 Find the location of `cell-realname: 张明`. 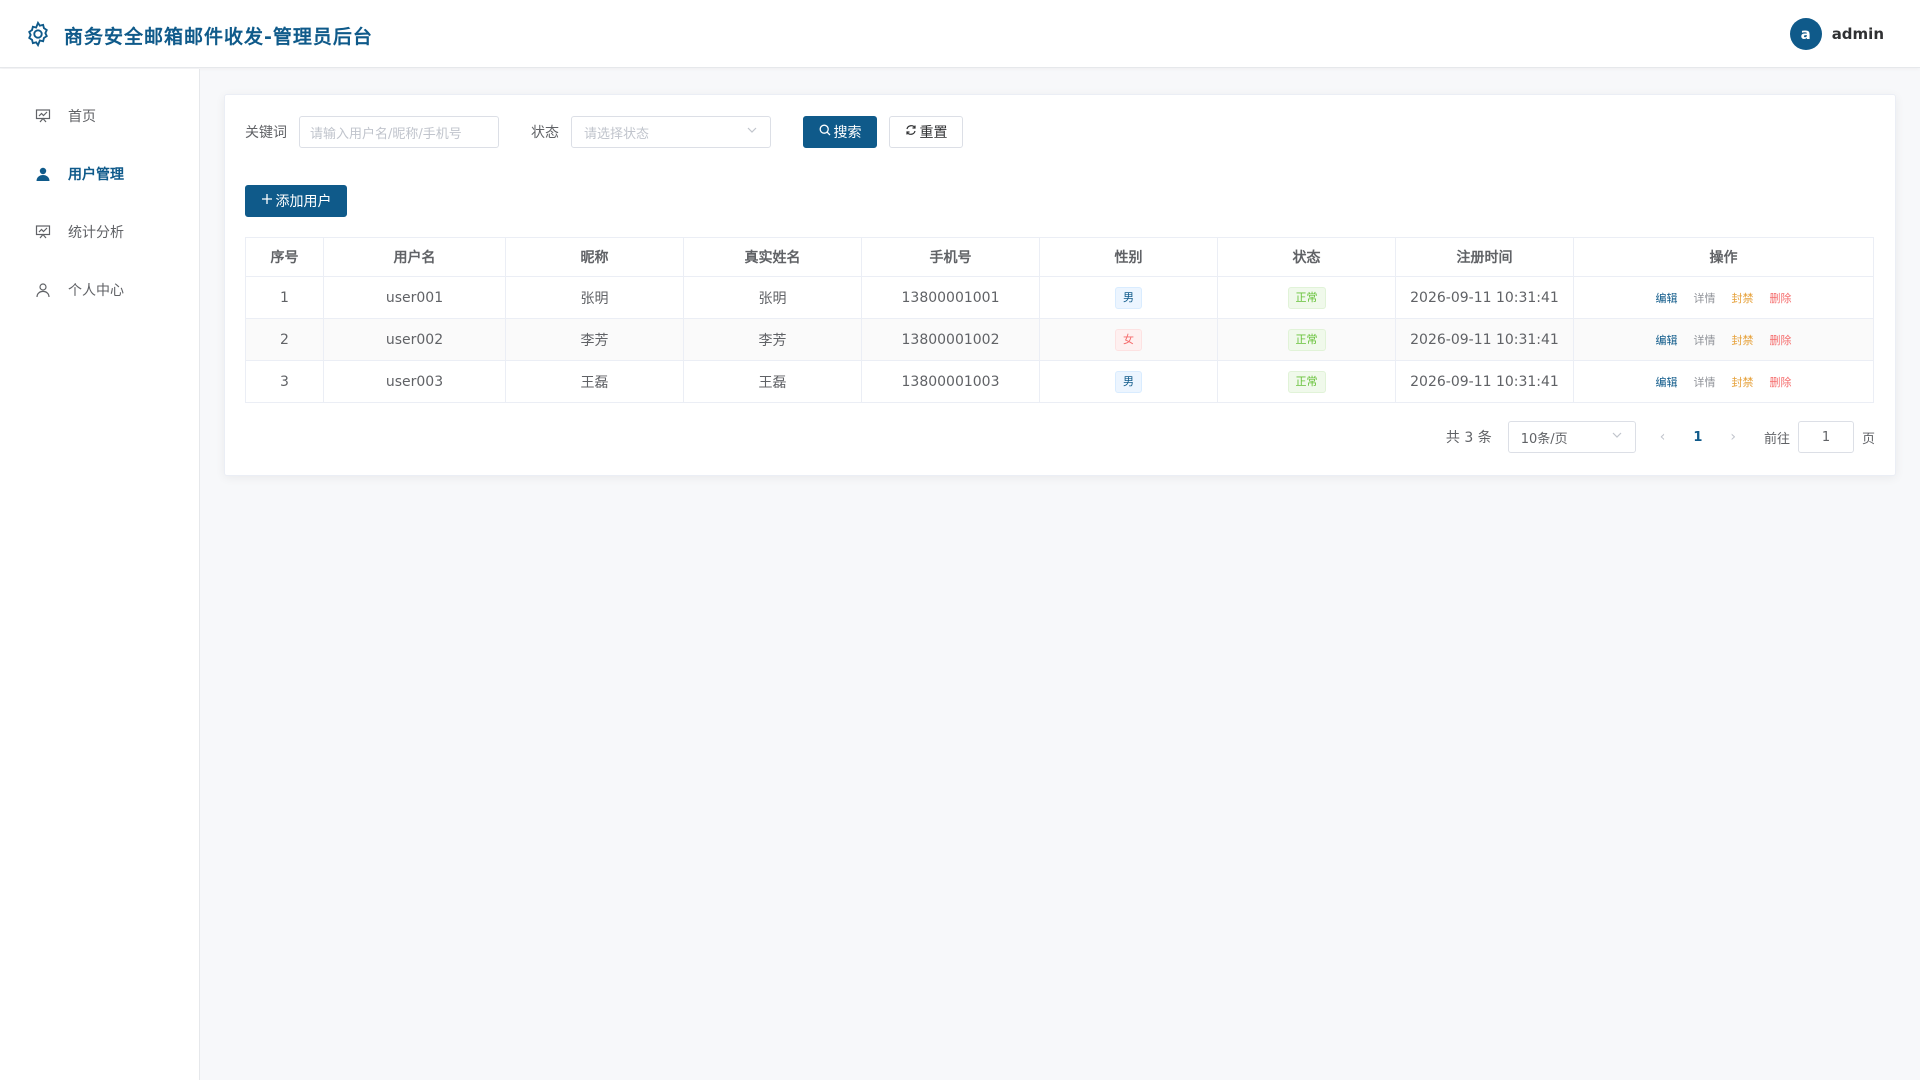

cell-realname: 张明 is located at coordinates (772, 297).